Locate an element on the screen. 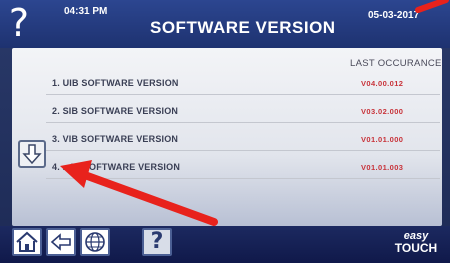 This screenshot has width=450, height=263. scroll-down-button is located at coordinates (32, 154).